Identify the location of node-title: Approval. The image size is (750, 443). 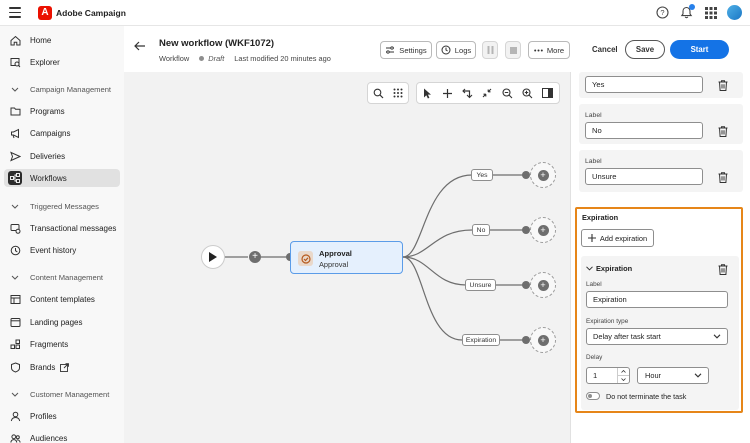
(335, 253).